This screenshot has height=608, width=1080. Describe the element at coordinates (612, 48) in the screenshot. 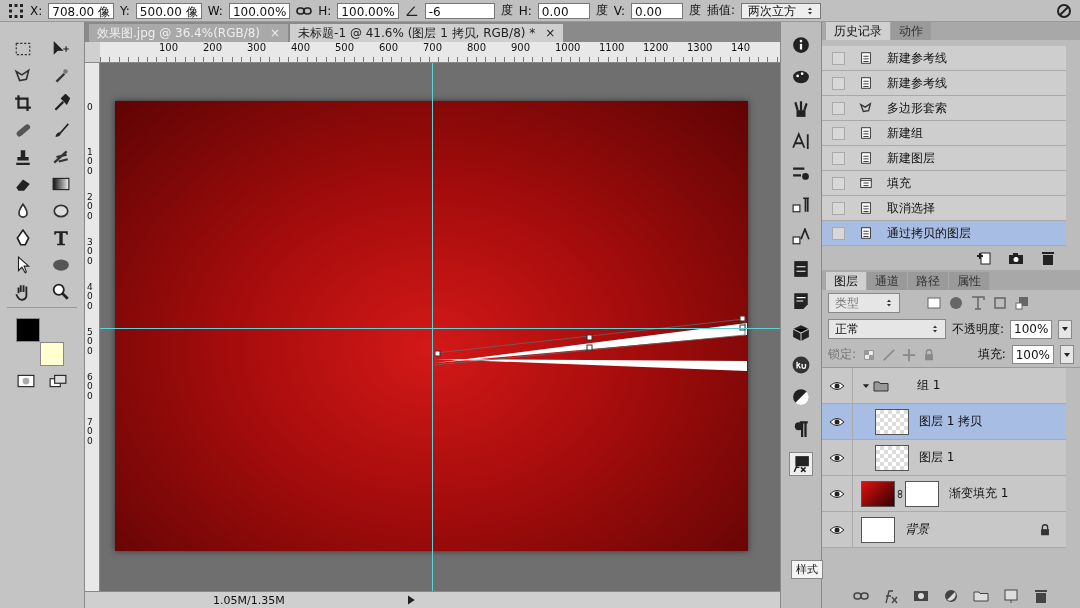

I see `ruler-label: 1100` at that location.